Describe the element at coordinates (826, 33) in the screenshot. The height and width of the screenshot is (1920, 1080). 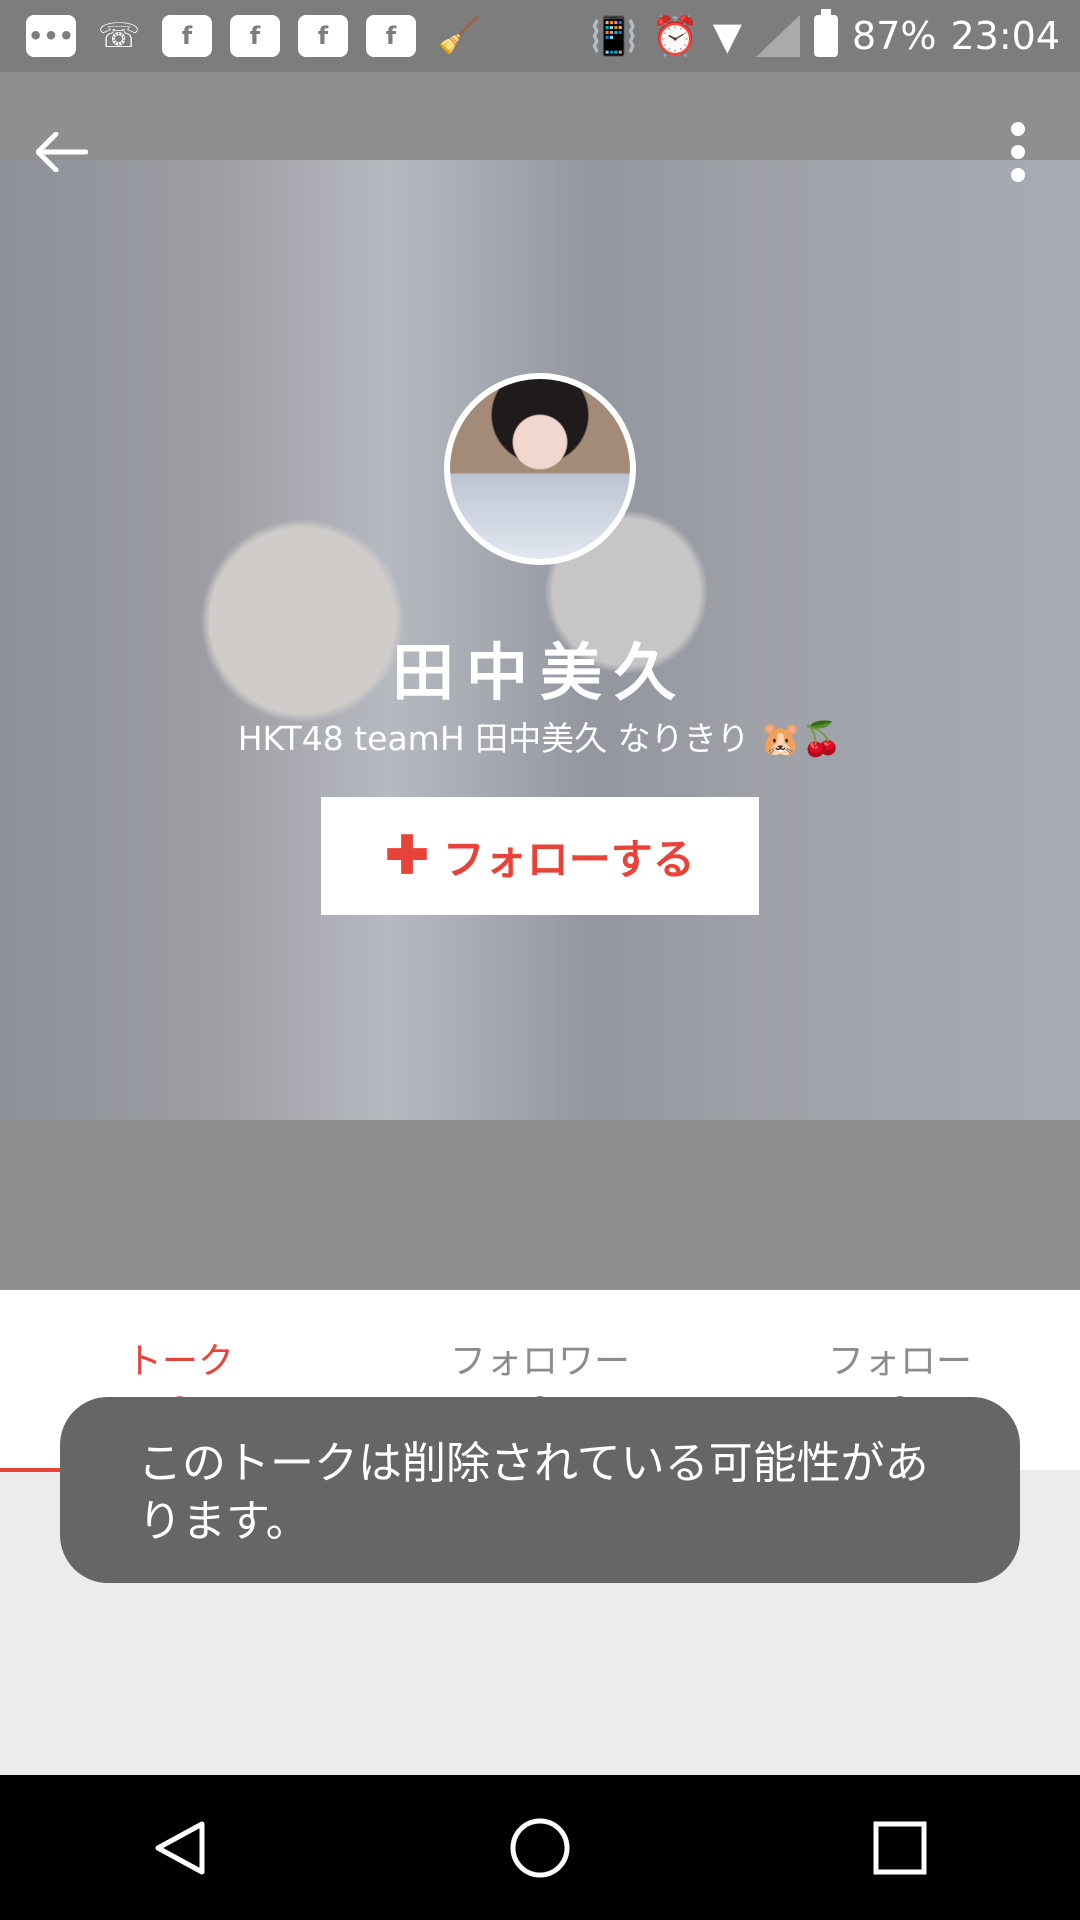
I see `battery-icon` at that location.